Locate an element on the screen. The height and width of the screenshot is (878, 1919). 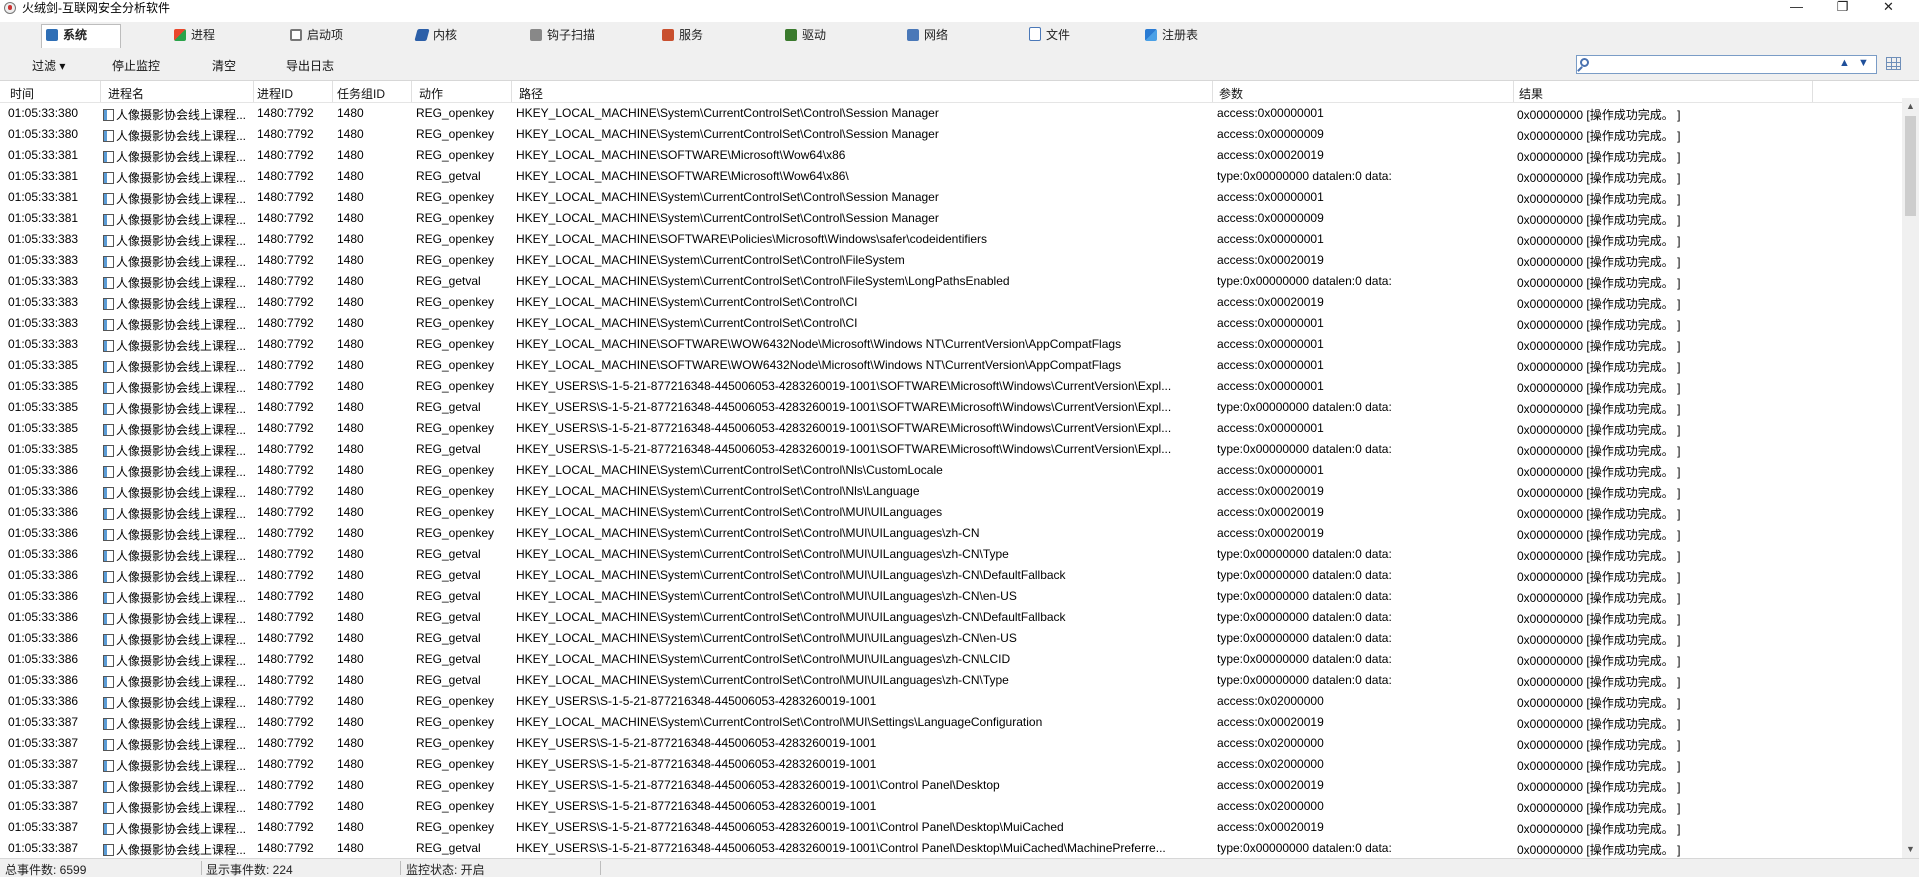
column-header-task-group-id: 任务组ID is located at coordinates (361, 93).